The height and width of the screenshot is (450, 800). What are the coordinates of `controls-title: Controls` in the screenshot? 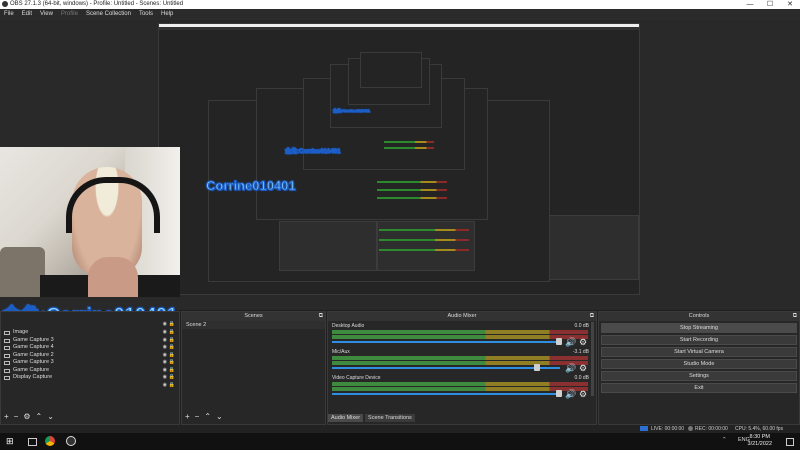 It's located at (699, 316).